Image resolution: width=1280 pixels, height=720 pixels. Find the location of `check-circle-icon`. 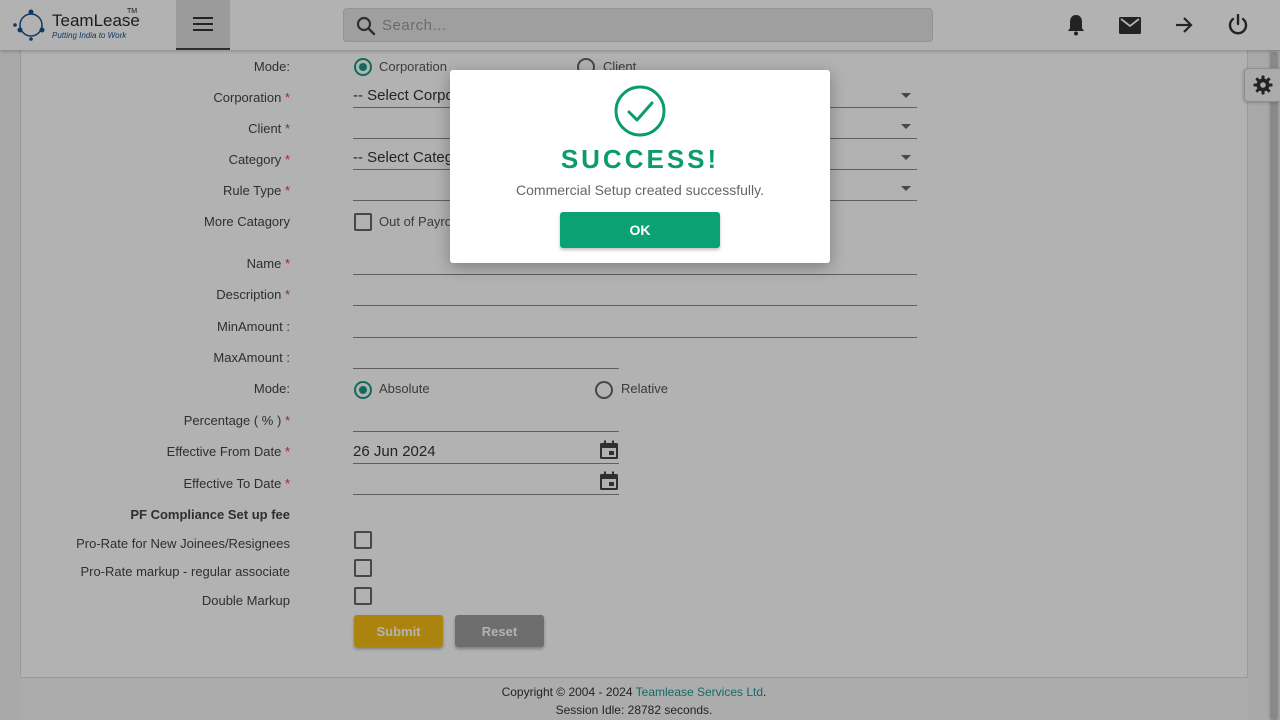

check-circle-icon is located at coordinates (640, 111).